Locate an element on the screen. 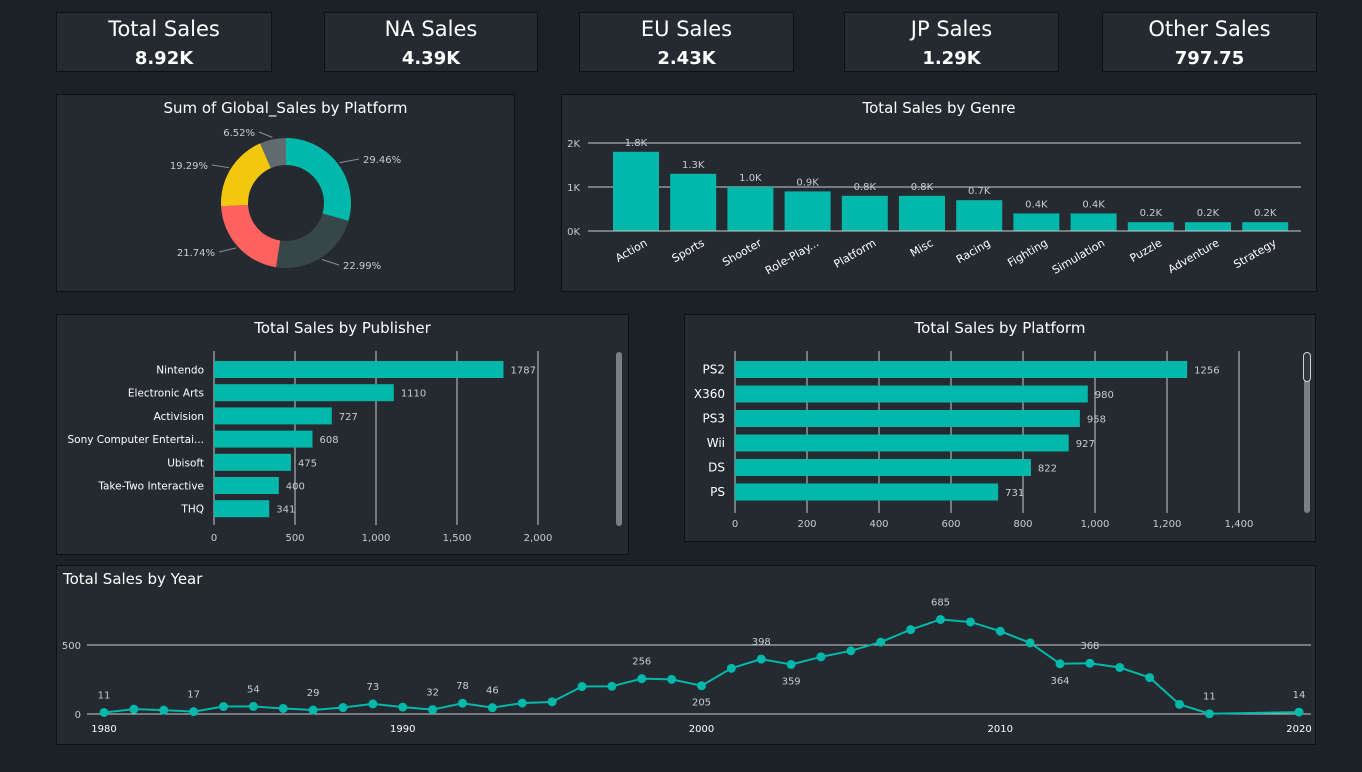 This screenshot has width=1362, height=772. category-label: Ubisoft is located at coordinates (185, 463).